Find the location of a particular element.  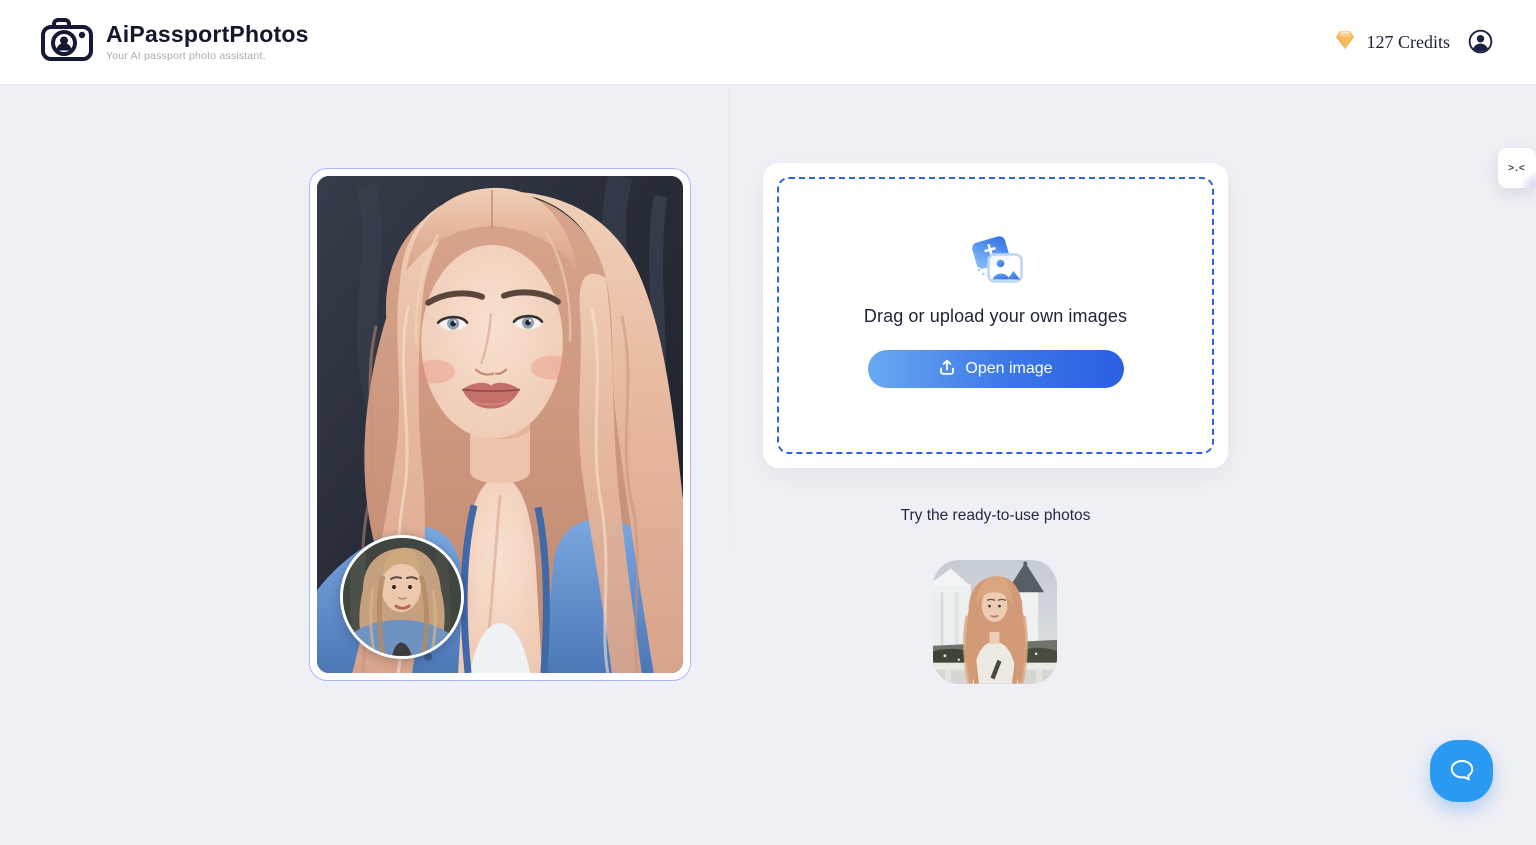

open-image-button: Open image is located at coordinates (995, 369).